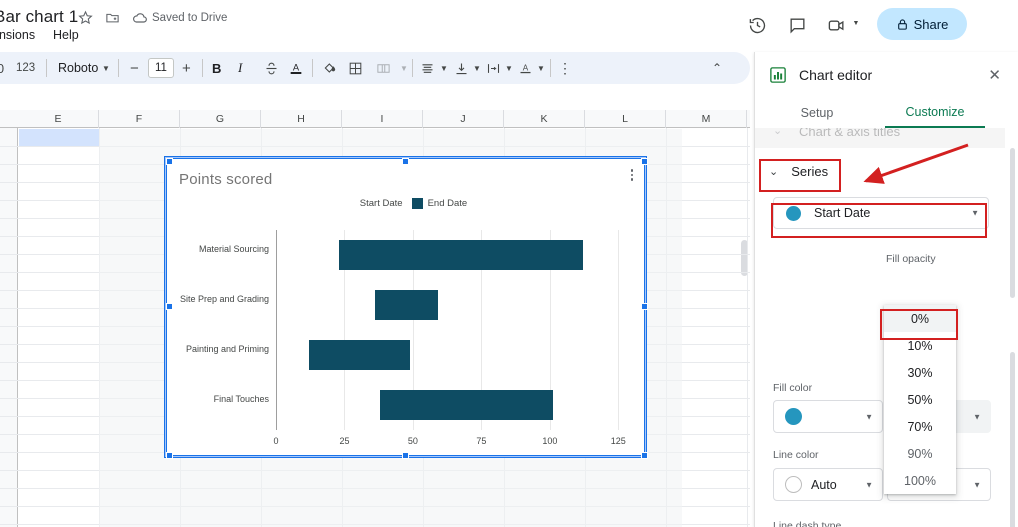 The height and width of the screenshot is (527, 1018). What do you see at coordinates (793, 388) in the screenshot?
I see `fill-color-label: Fill color` at bounding box center [793, 388].